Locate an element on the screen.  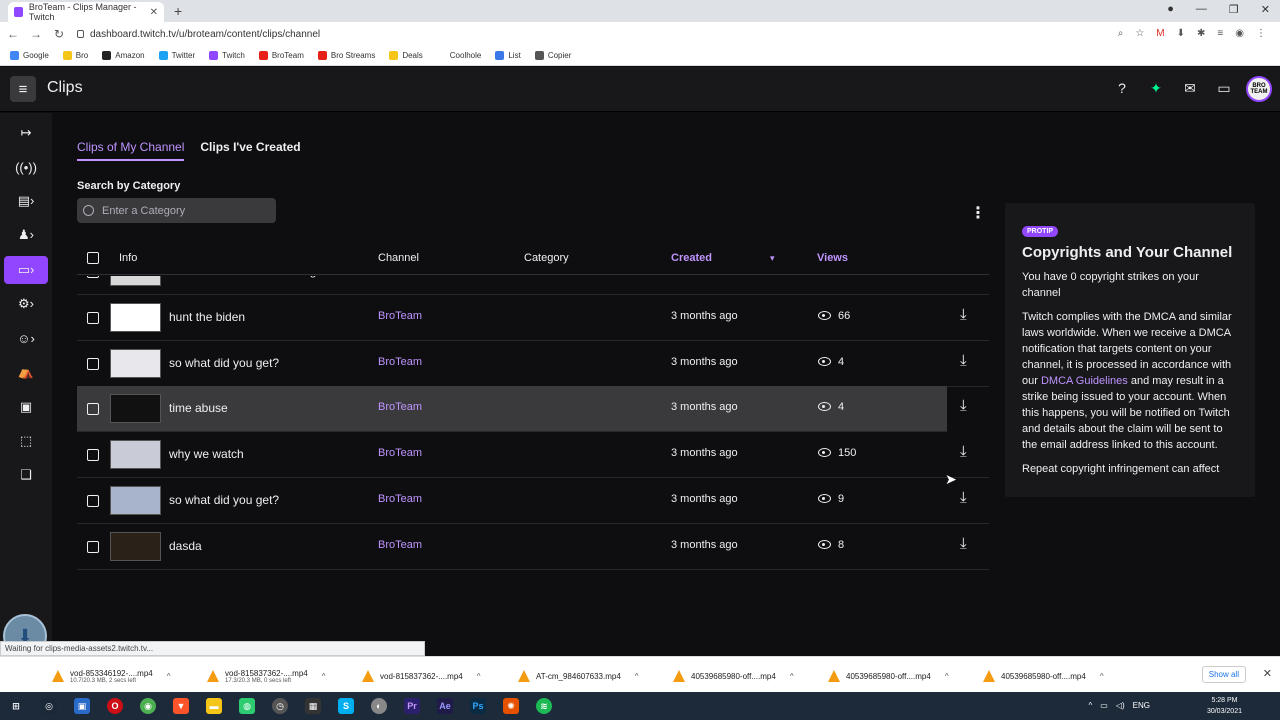
content-icon: ▭› is located at coordinates (26, 270).